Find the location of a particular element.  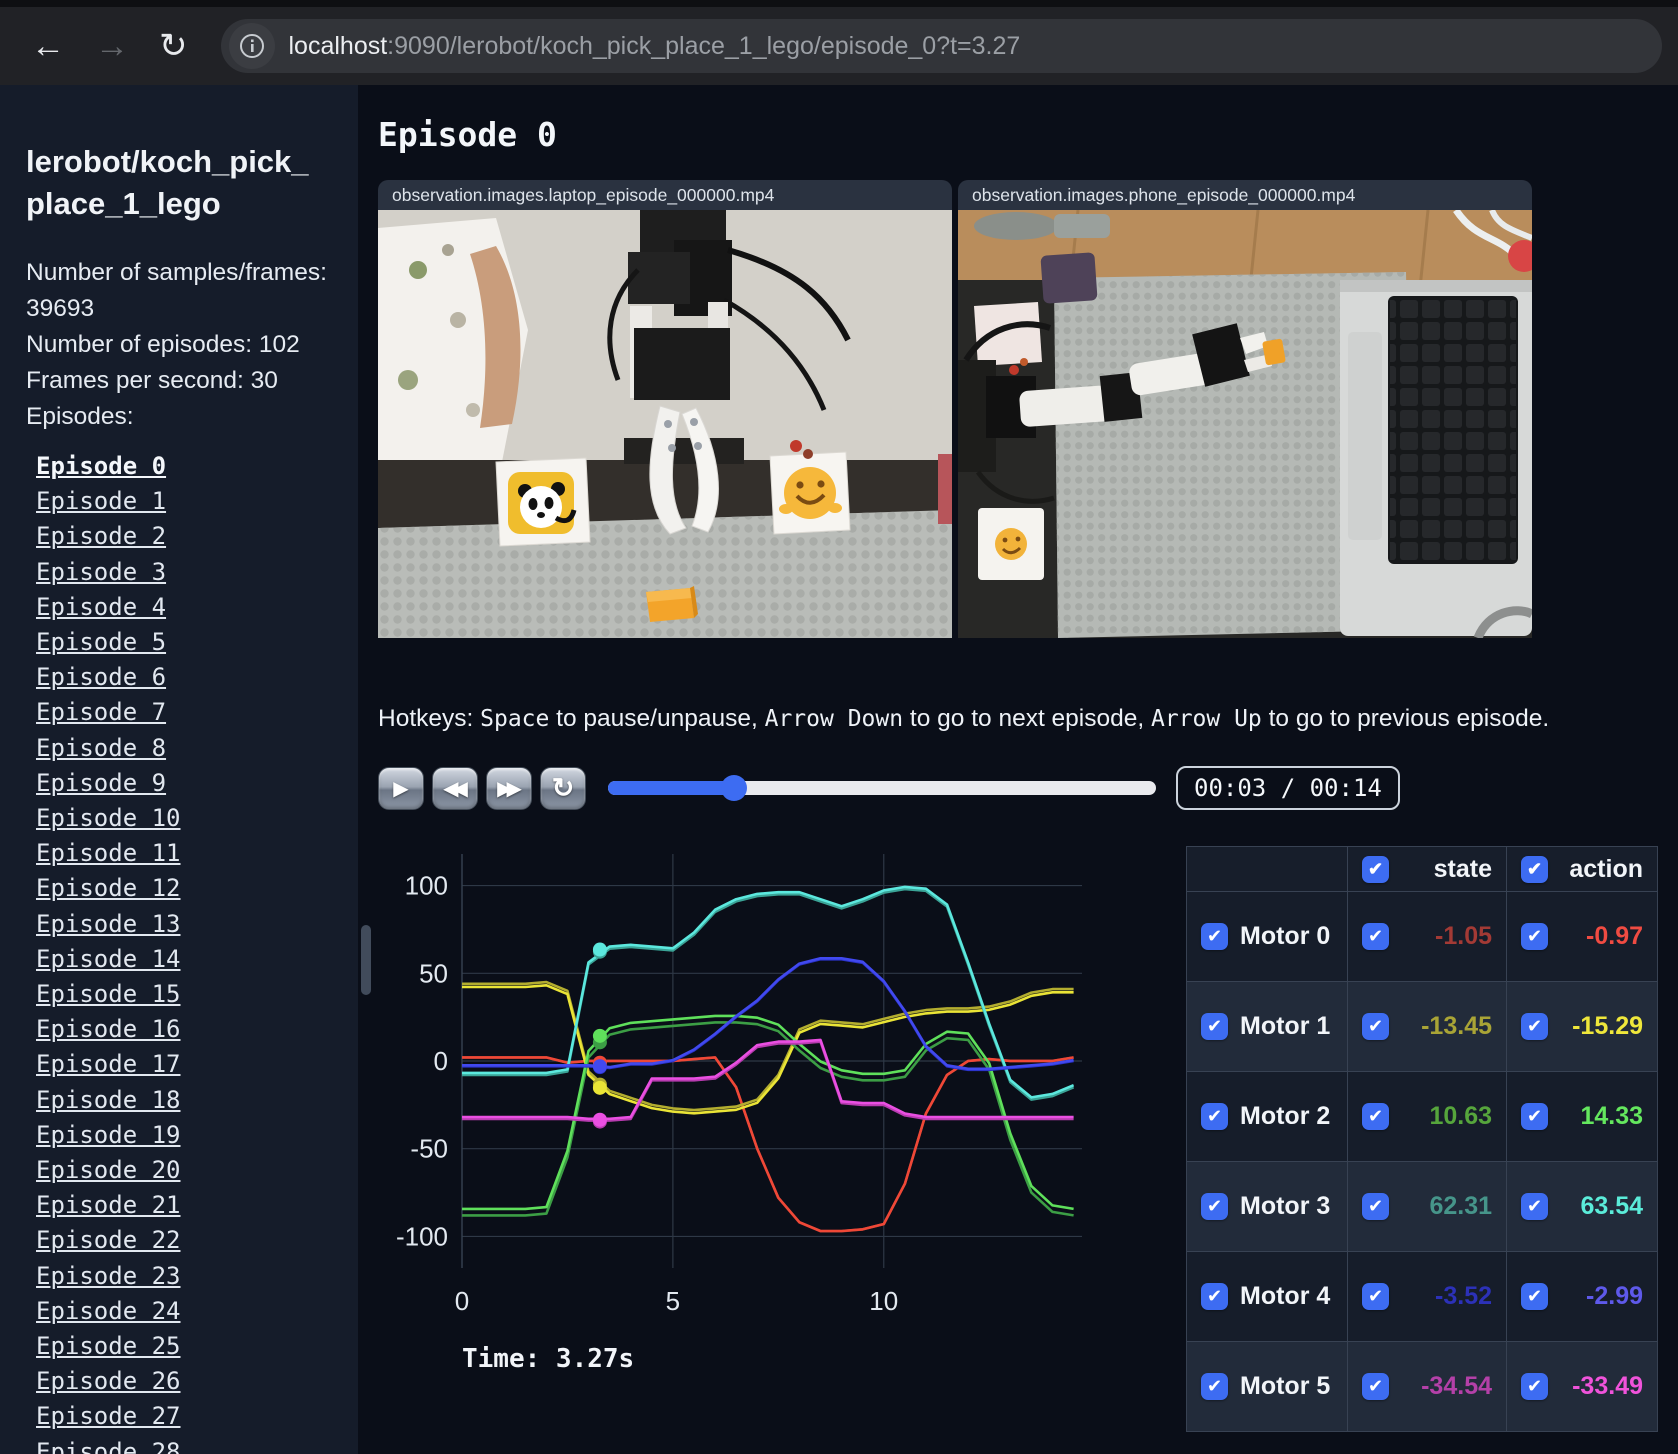

episode-link-5: Episode 5 is located at coordinates (101, 642).